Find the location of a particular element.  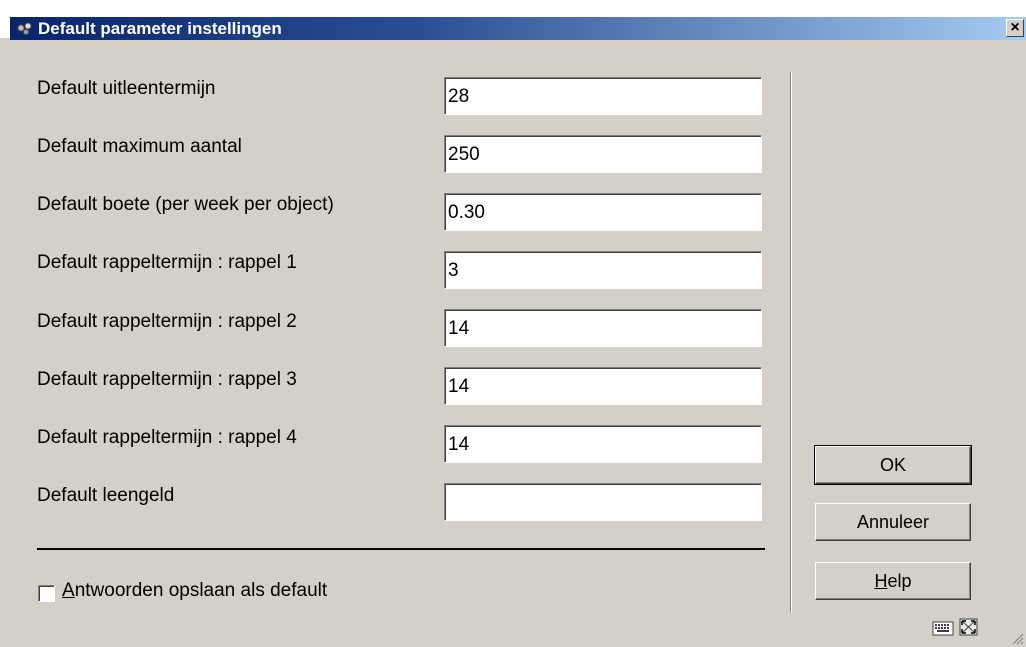

app-icon is located at coordinates (24, 28).